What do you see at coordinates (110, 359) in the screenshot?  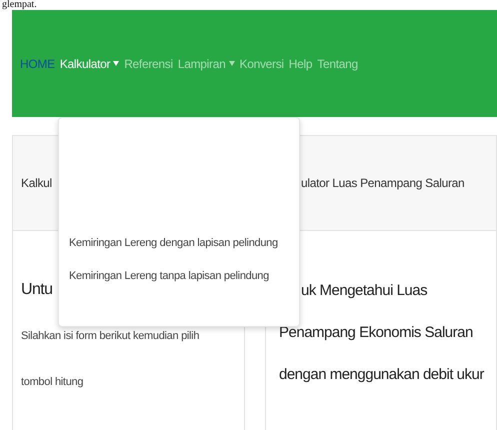 I see `instruction-text: Silahkan isi form berikut kemudian pilih tombol hitung` at bounding box center [110, 359].